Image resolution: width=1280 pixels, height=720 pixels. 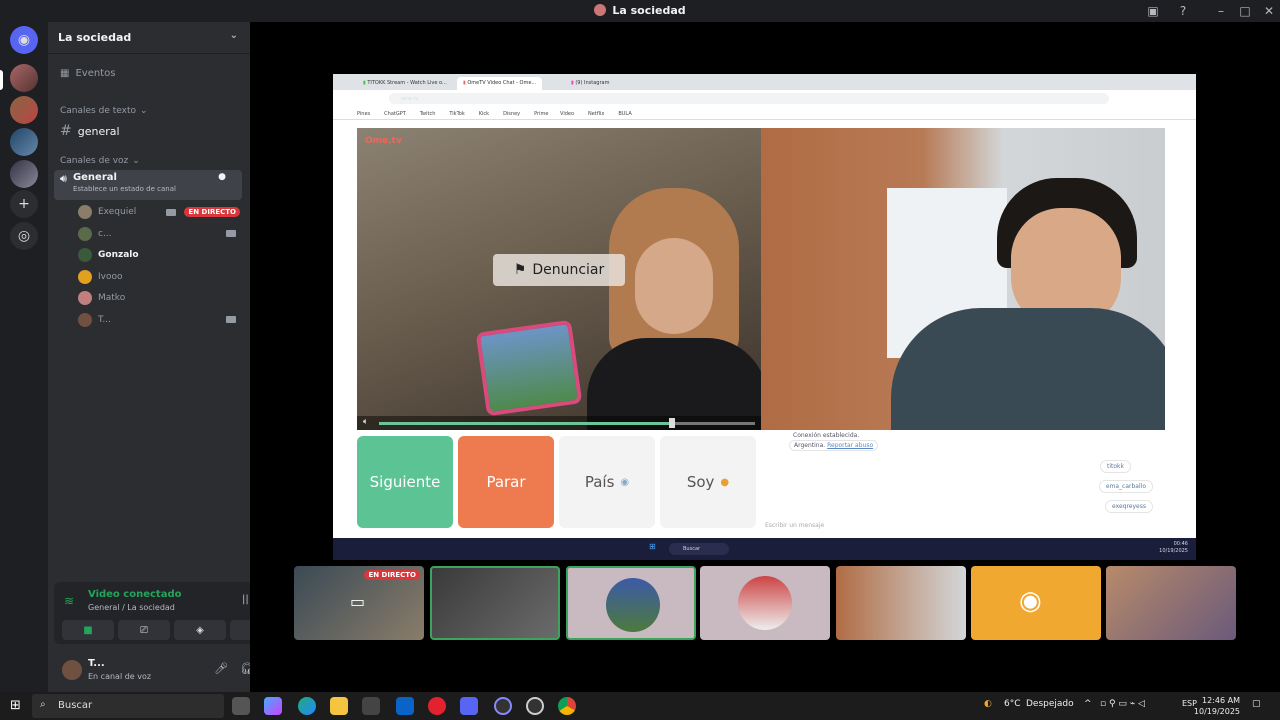 I want to click on tray-icons: ▫ ⚲ ▭ ⌁ ◁, so click(x=1122, y=704).